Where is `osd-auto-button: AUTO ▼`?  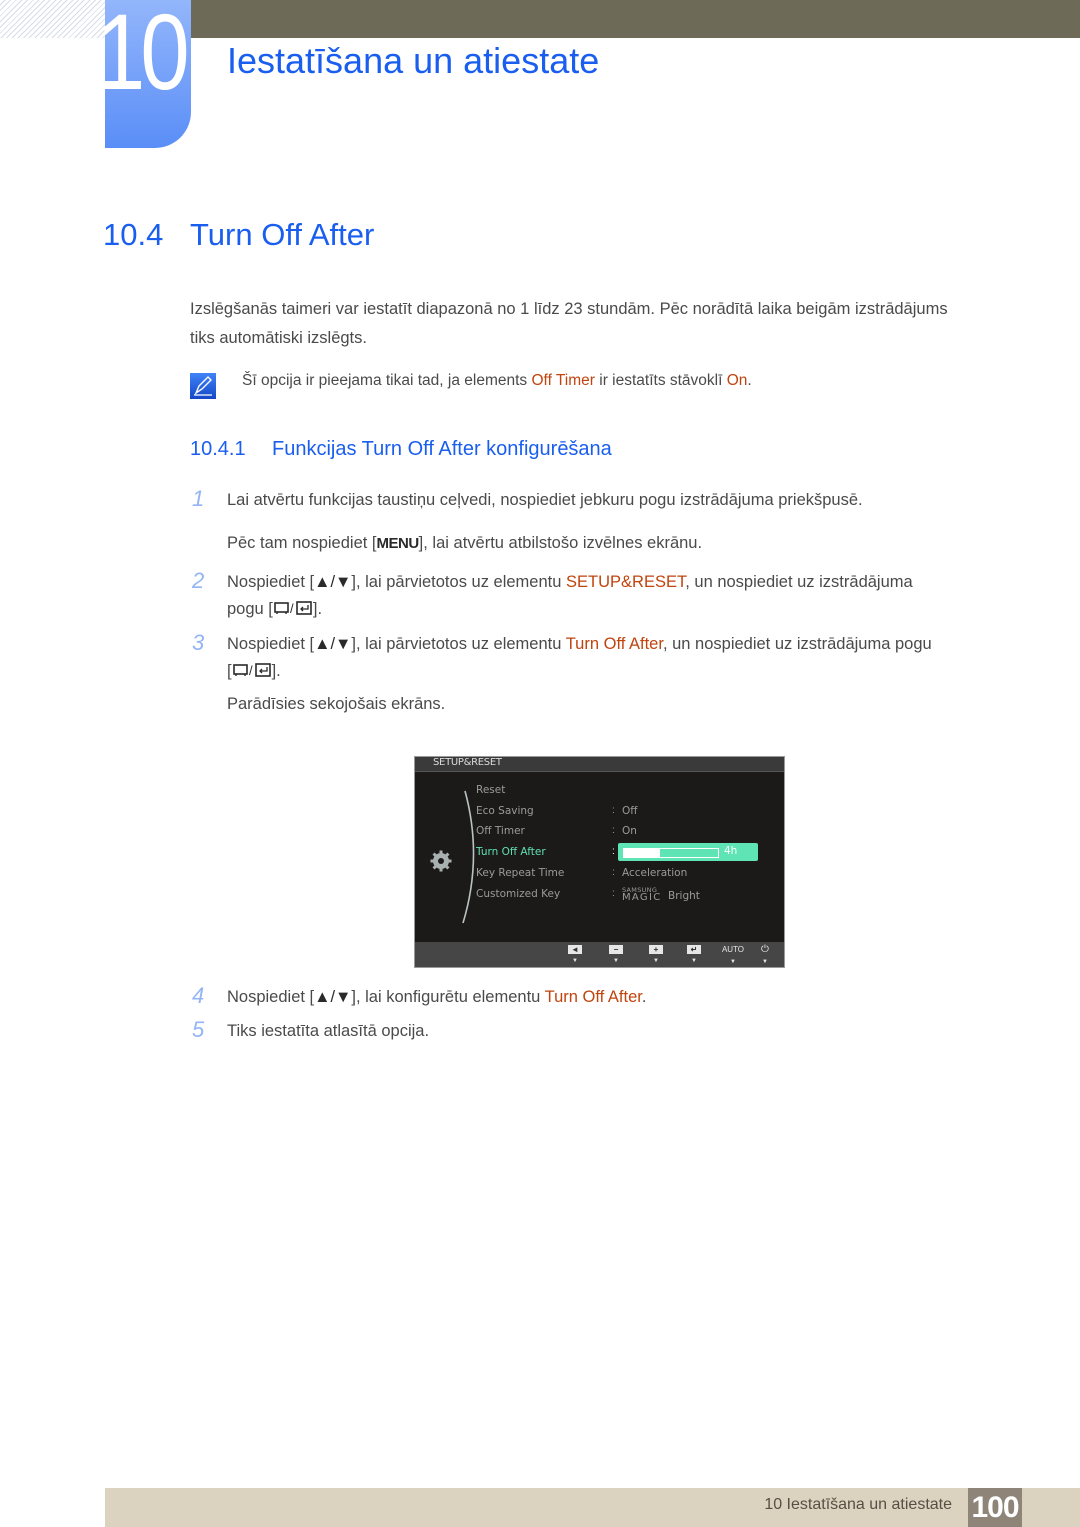
osd-auto-button: AUTO ▼ is located at coordinates (733, 955).